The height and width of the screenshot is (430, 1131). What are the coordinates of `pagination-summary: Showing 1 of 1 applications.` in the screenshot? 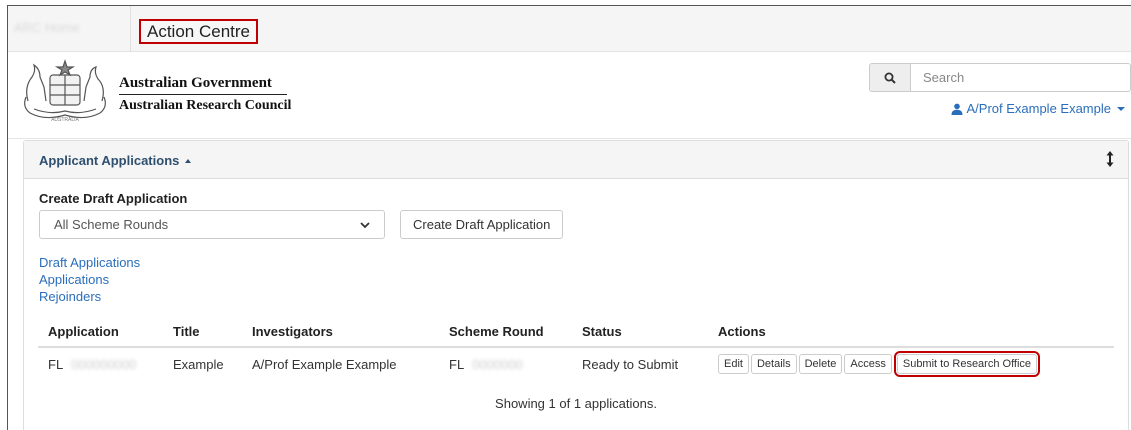 It's located at (576, 403).